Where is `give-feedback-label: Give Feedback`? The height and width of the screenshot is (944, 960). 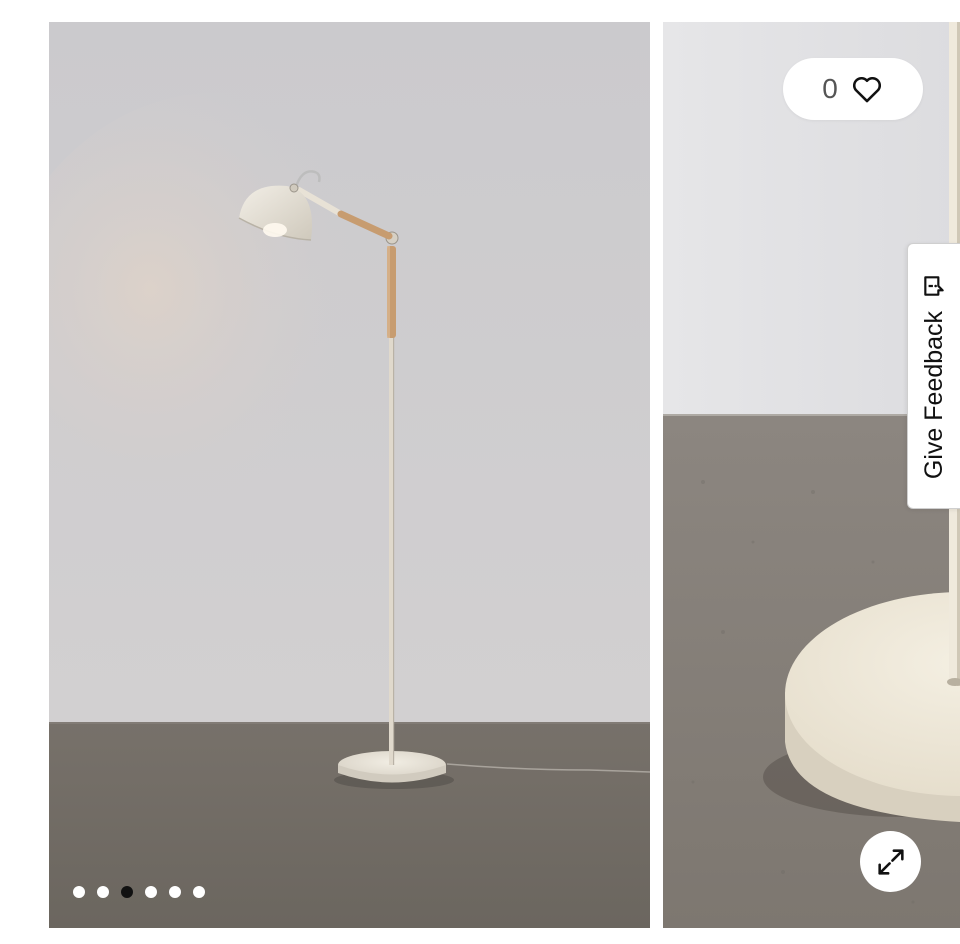 give-feedback-label: Give Feedback is located at coordinates (933, 395).